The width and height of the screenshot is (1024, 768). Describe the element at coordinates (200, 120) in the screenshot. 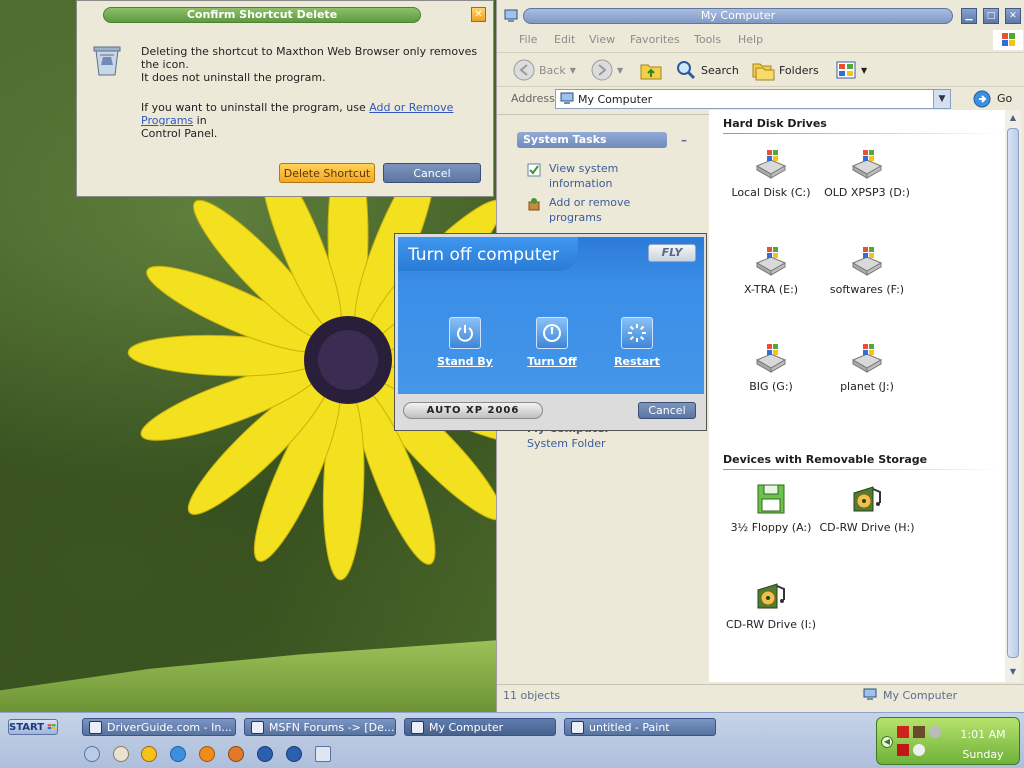

I see `hint-suffix: in` at that location.